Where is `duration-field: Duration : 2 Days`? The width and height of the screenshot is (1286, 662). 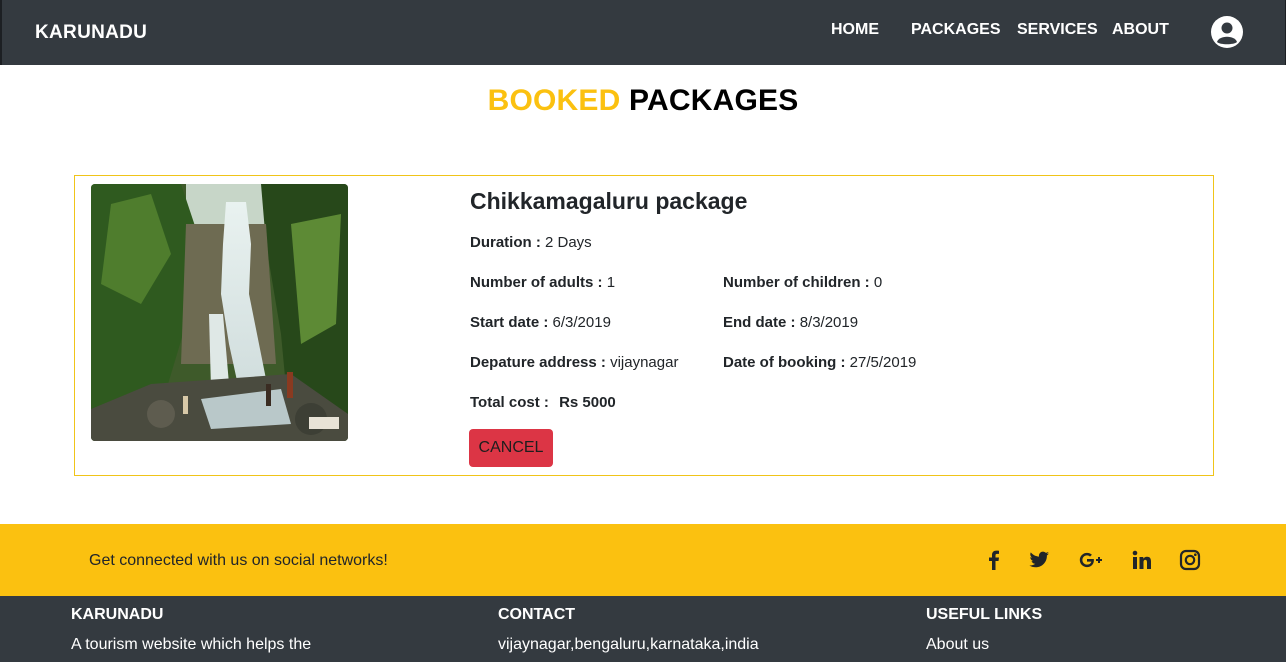 duration-field: Duration : 2 Days is located at coordinates (531, 242).